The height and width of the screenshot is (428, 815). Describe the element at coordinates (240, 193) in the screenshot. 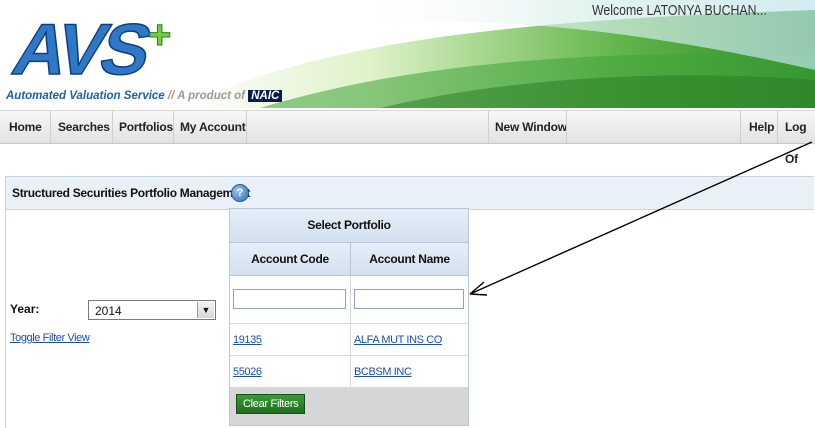

I see `help-icon: ?` at that location.